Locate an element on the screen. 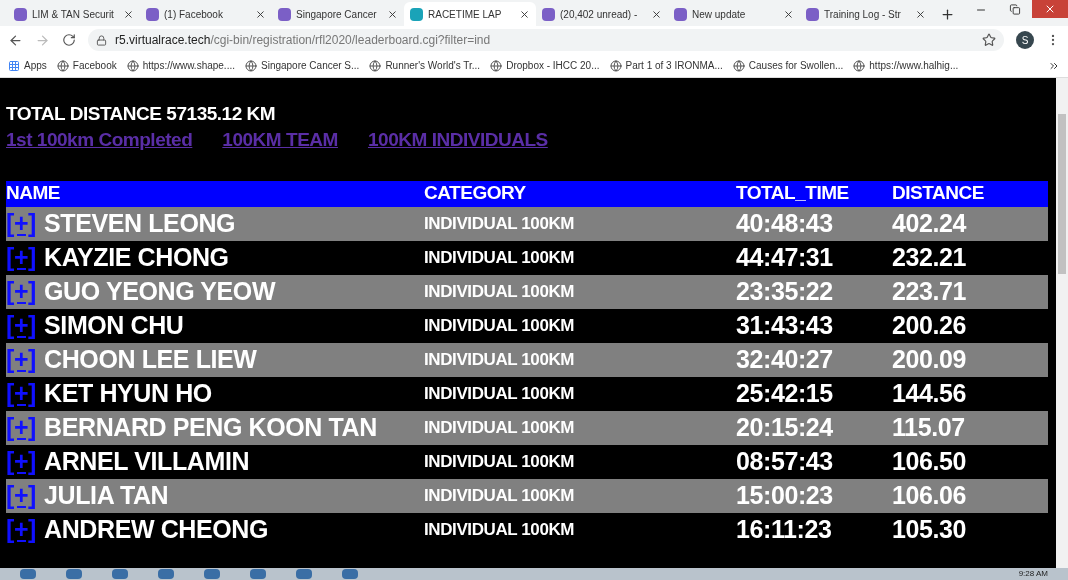 Image resolution: width=1068 pixels, height=580 pixels. runner-name: JULIA TAN is located at coordinates (106, 495).